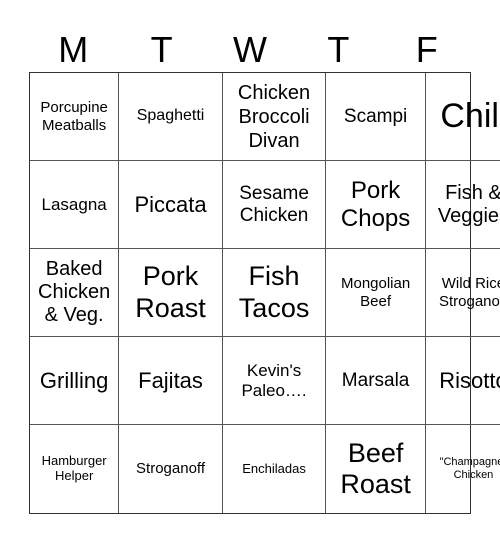  I want to click on bingo-cell: Pork Chops, so click(376, 205).